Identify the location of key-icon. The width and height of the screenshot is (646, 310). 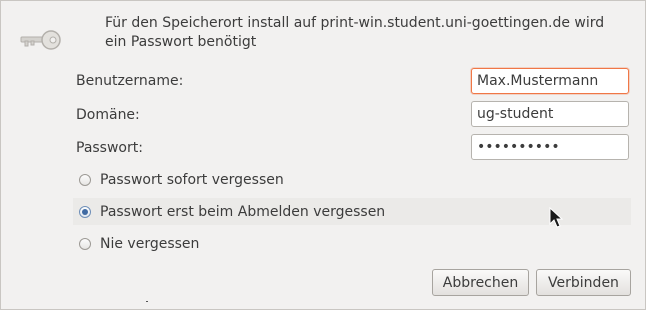
(40, 40).